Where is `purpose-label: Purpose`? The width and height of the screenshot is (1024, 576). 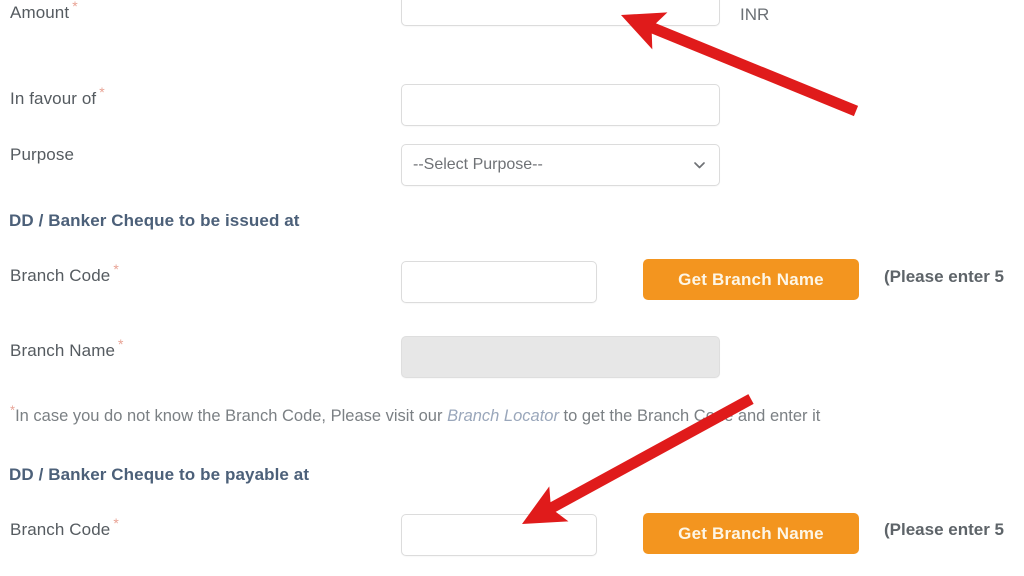
purpose-label: Purpose is located at coordinates (42, 154).